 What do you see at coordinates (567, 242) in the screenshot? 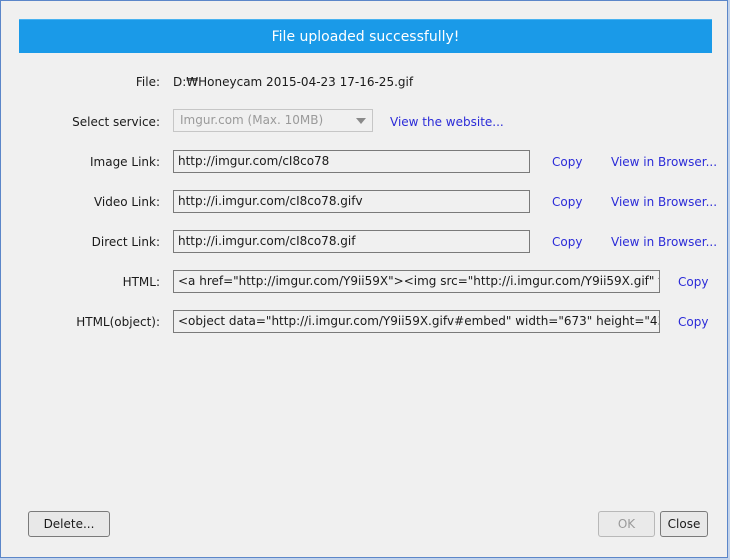
I see `direct-link-copy-button: Copy` at bounding box center [567, 242].